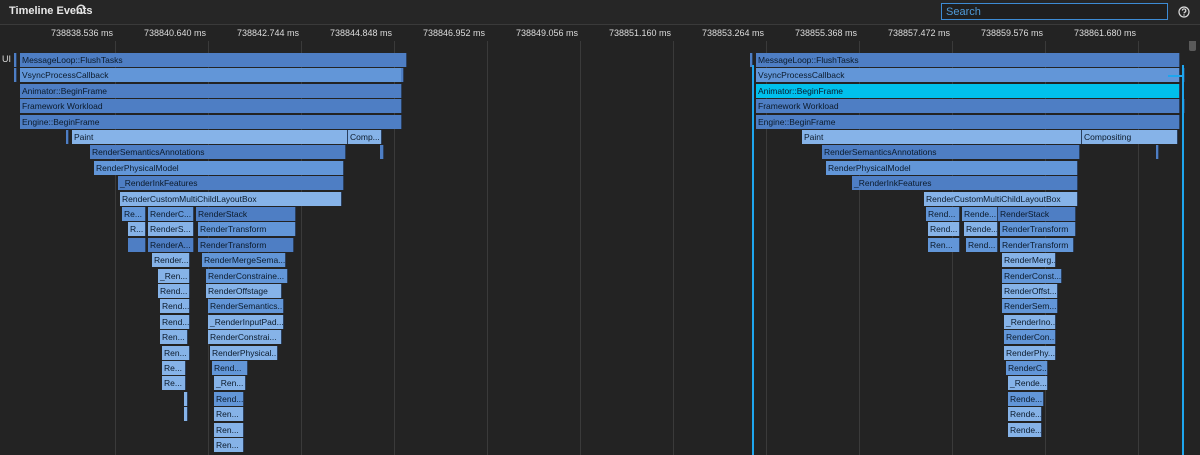  I want to click on frame-right-event-bar: Paint, so click(942, 137).